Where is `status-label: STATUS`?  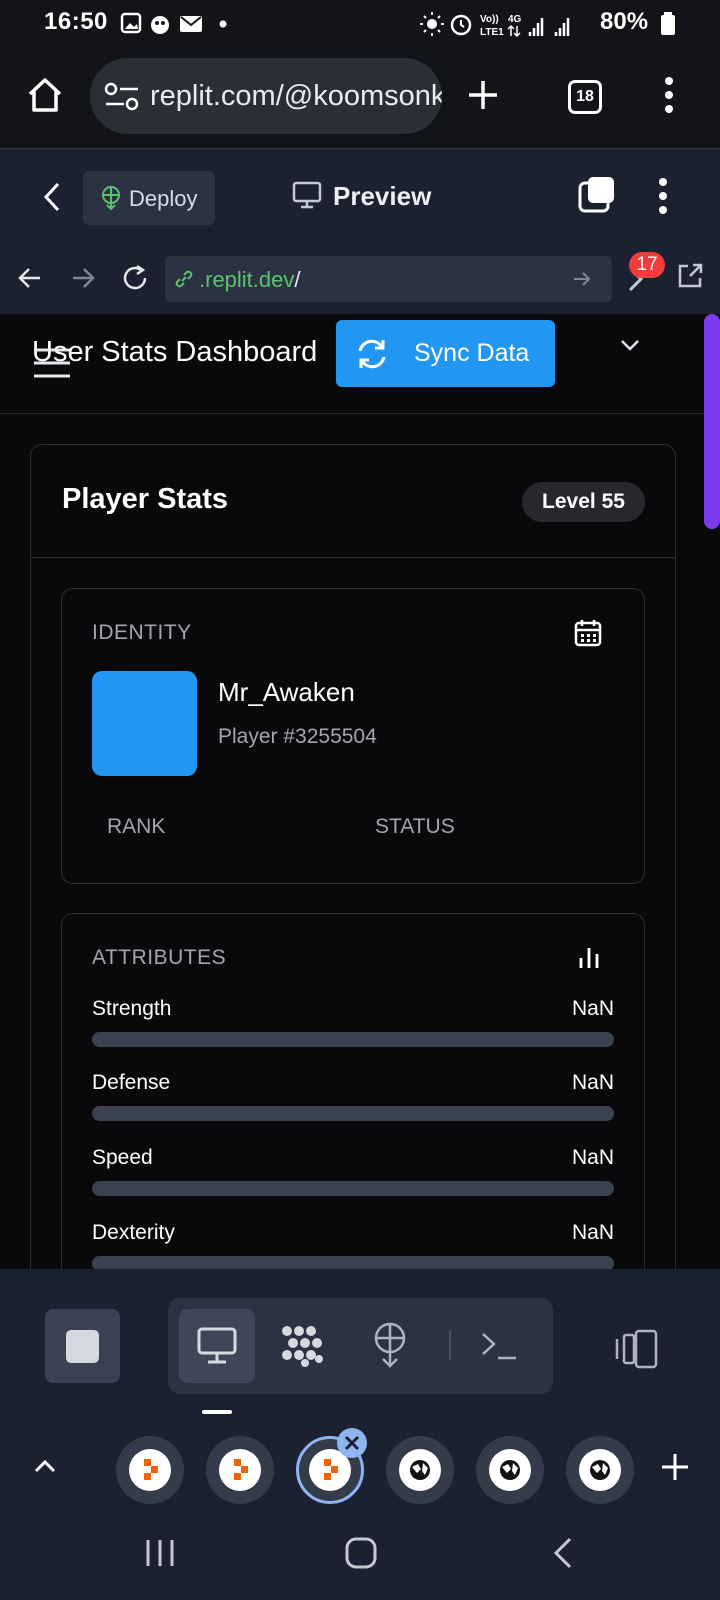 status-label: STATUS is located at coordinates (415, 826).